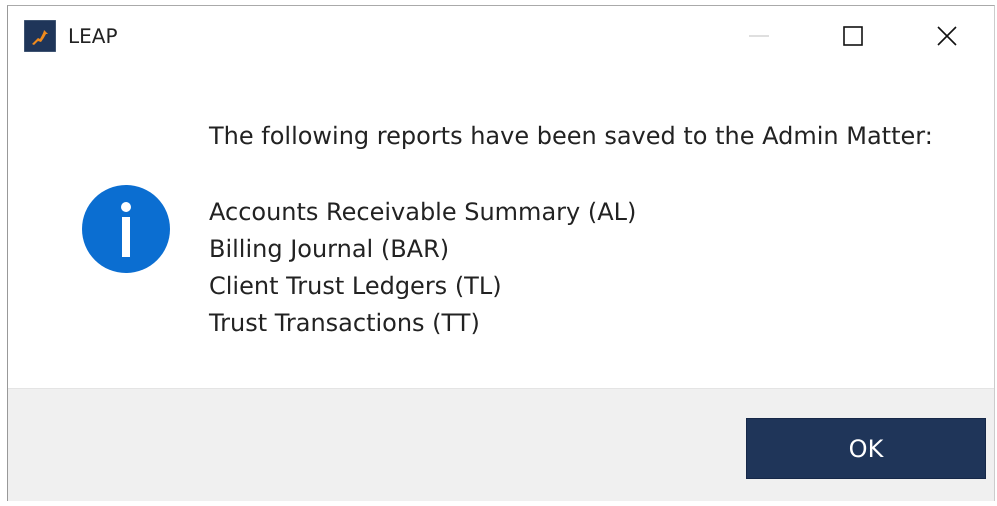  I want to click on message-text: The following reports have been saved to the Admin Matter:, so click(571, 136).